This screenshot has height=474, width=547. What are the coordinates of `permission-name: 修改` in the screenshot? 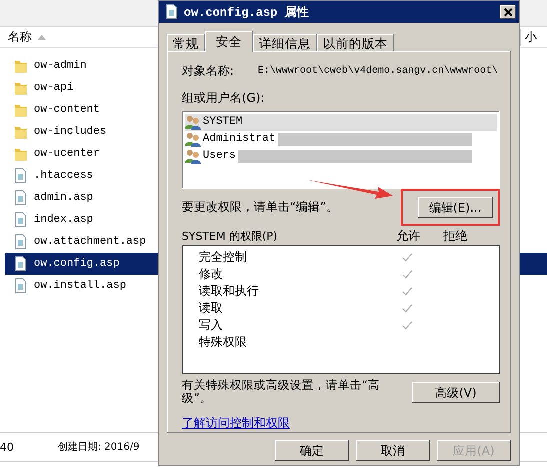 It's located at (211, 274).